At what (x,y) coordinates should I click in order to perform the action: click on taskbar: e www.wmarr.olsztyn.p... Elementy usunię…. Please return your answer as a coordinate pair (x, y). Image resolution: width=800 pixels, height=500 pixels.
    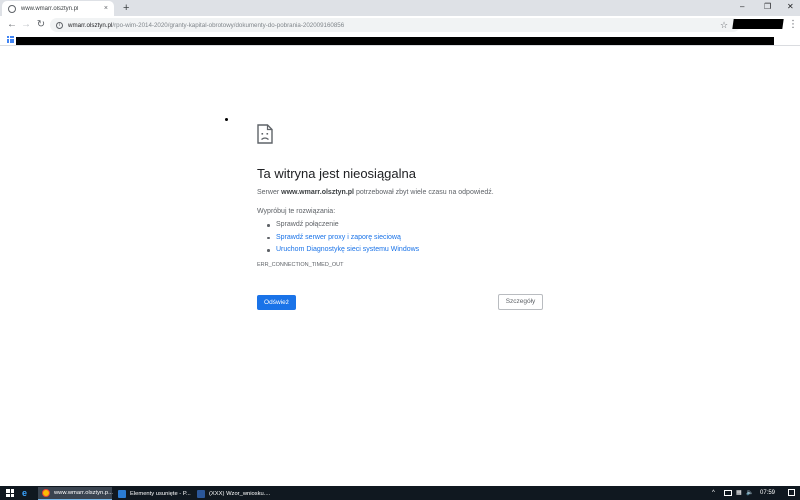
    Looking at the image, I should click on (400, 493).